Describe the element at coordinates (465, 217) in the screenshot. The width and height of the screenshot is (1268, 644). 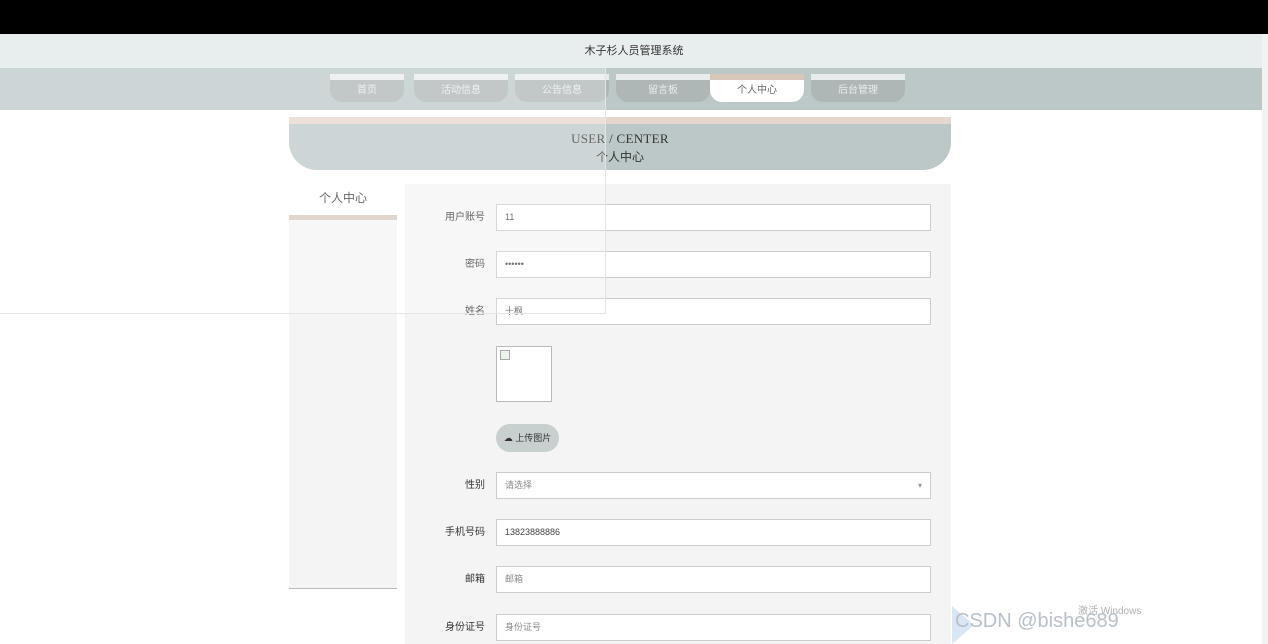
I see `account-label: 用户账号` at that location.